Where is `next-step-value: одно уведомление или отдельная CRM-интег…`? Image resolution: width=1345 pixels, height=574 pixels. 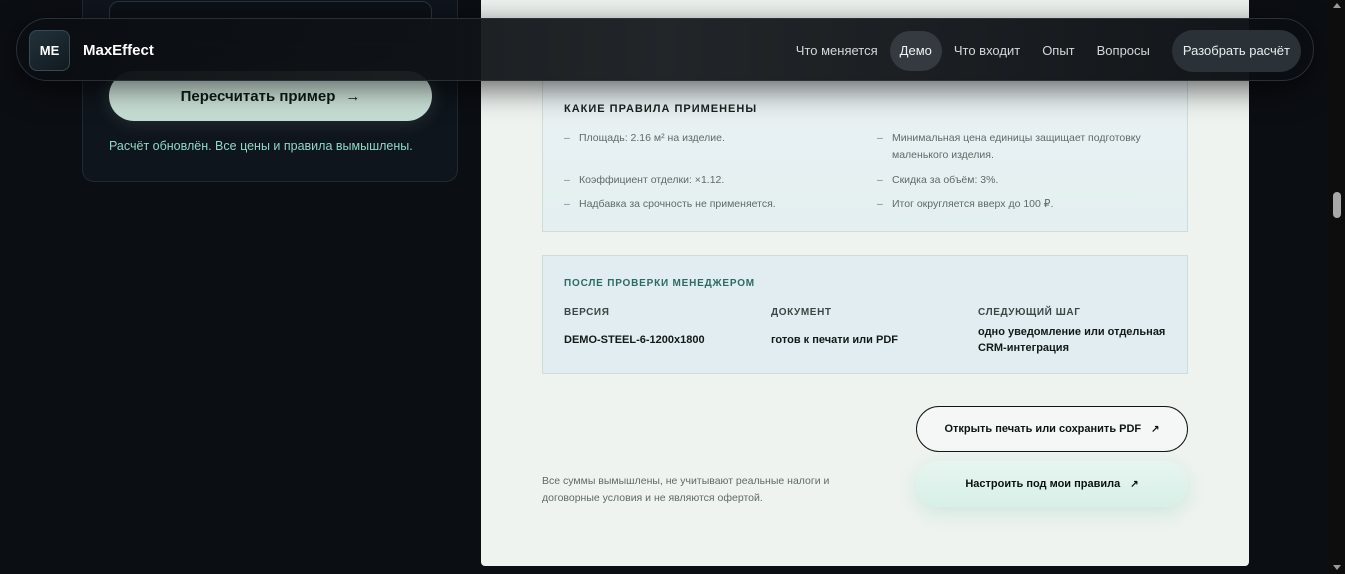 next-step-value: одно уведомление или отдельная CRM-интег… is located at coordinates (1072, 340).